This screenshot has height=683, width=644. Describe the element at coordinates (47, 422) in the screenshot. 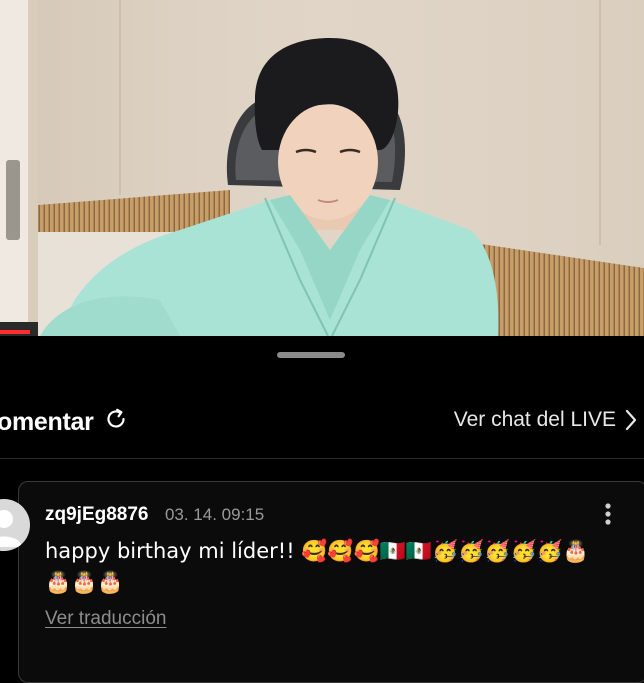

I see `comments-title: omentar` at that location.